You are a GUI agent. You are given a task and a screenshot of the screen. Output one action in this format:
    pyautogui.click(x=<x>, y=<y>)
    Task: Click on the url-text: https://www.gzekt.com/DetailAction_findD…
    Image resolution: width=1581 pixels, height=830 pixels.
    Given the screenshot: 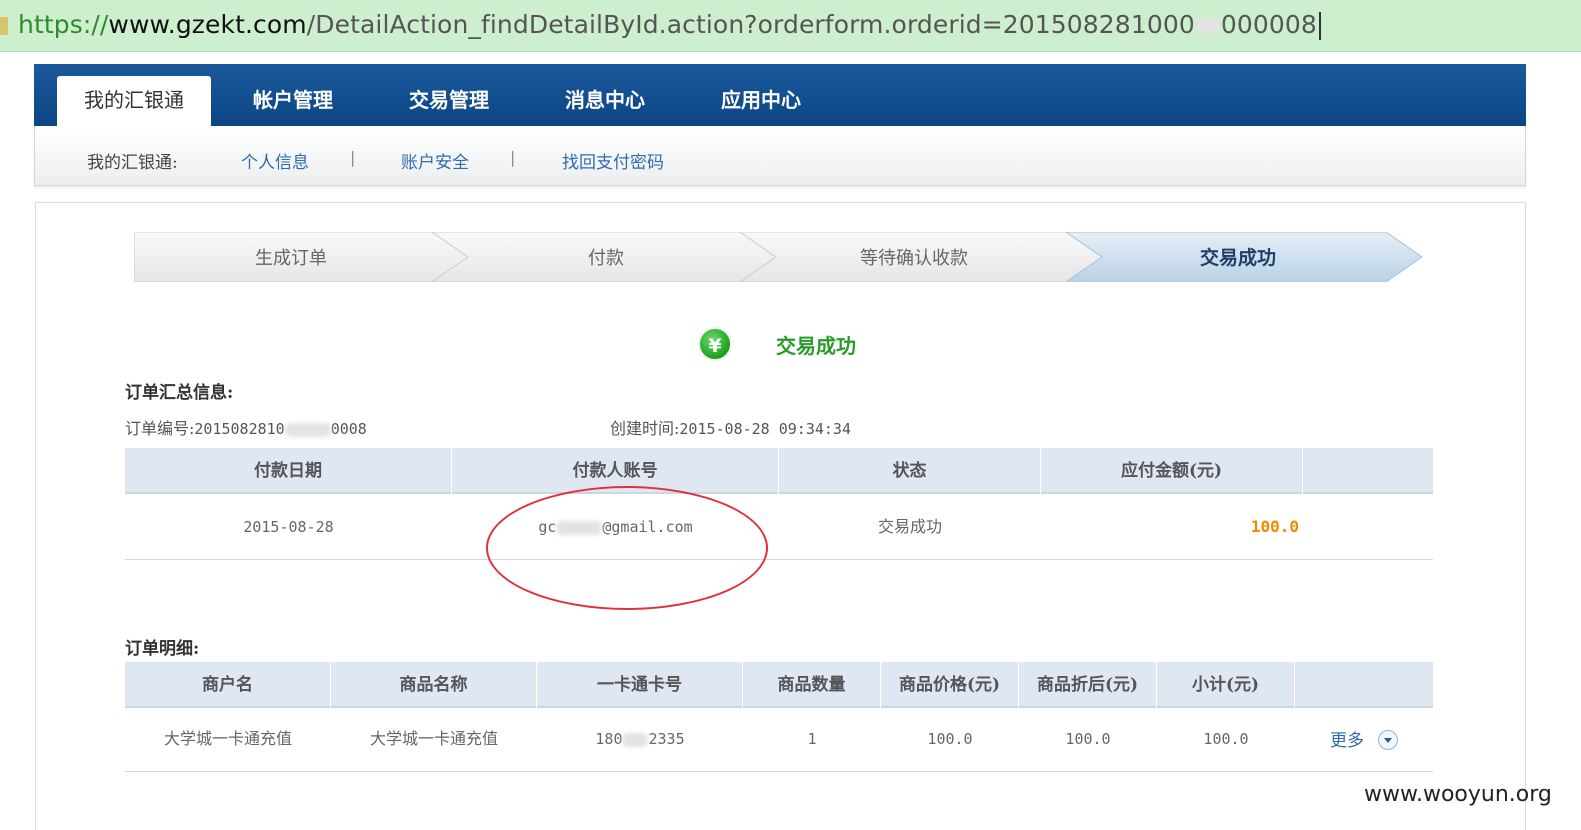 What is the action you would take?
    pyautogui.click(x=669, y=25)
    